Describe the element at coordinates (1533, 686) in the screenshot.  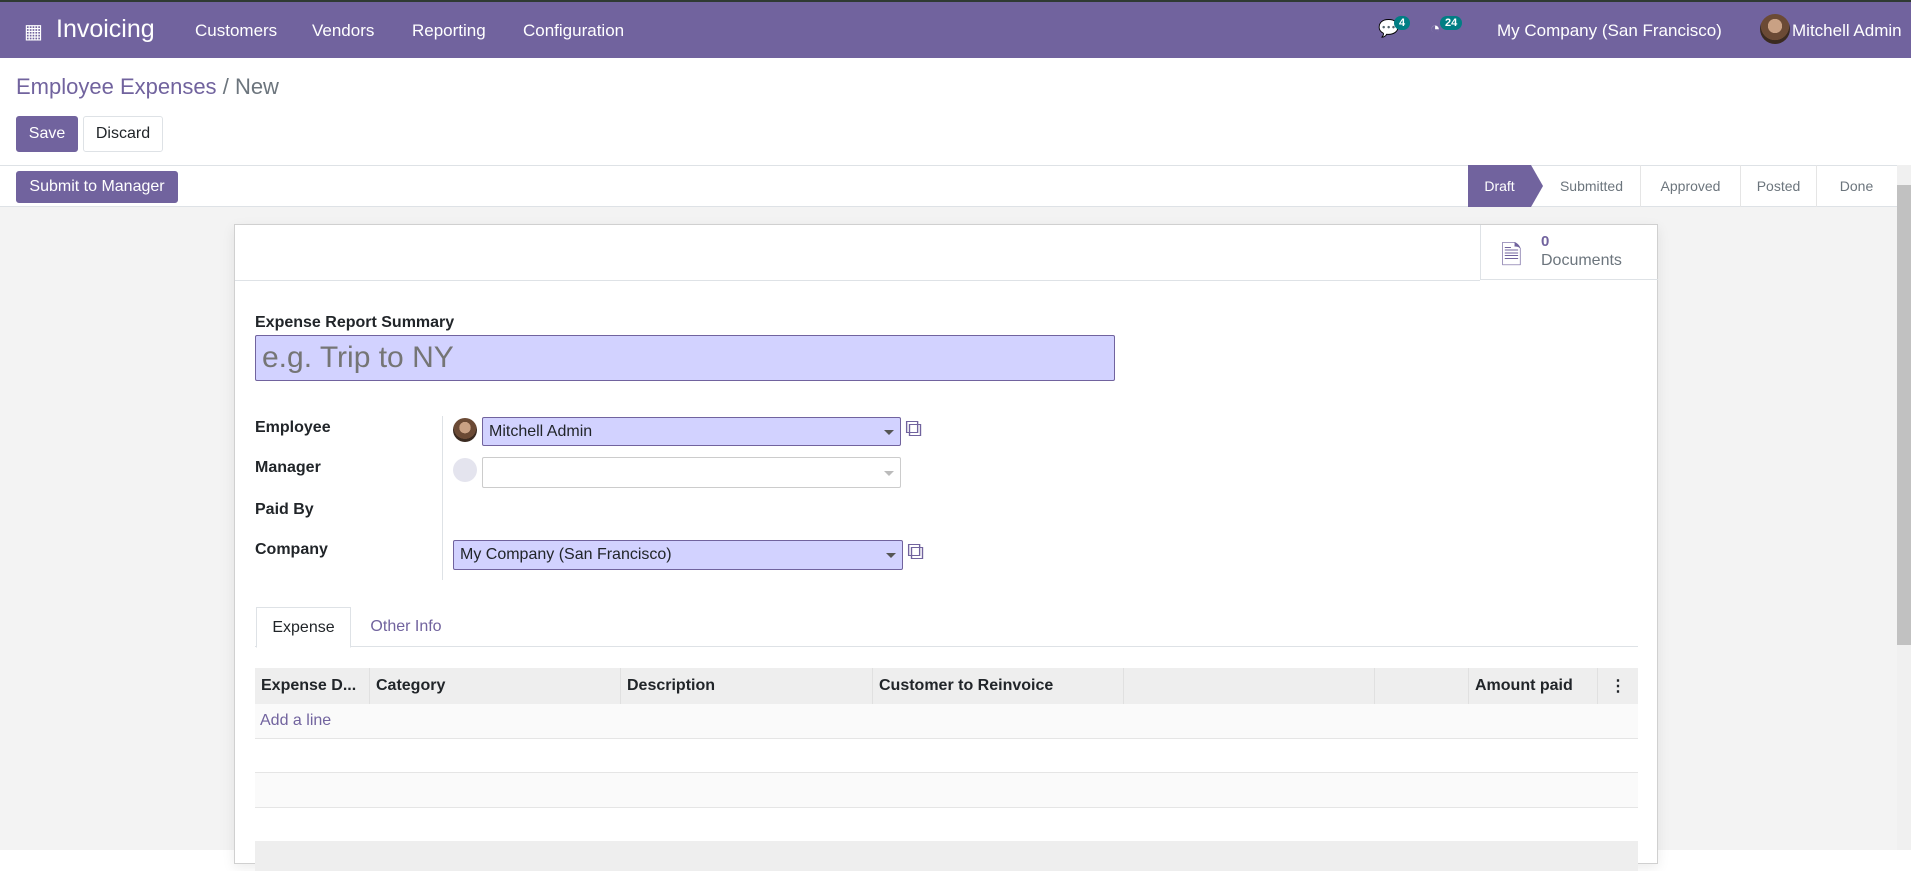
I see `column-amount-paid: Amount paid` at that location.